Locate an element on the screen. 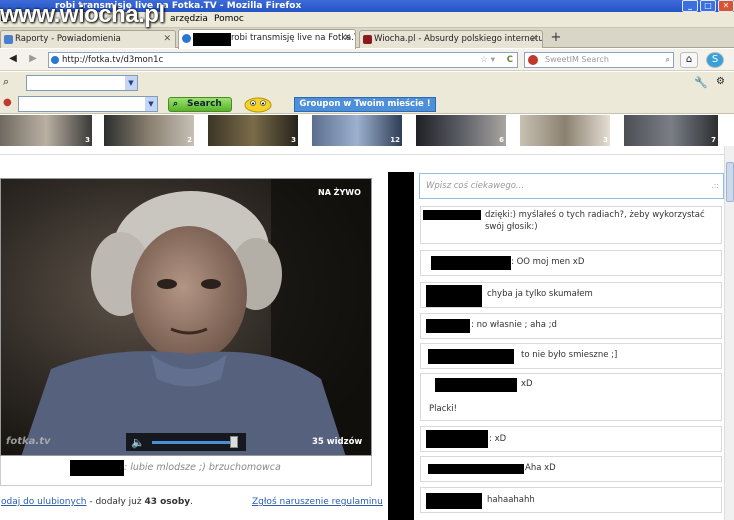 This screenshot has height=520, width=734. chat-text: to nie było smieszne ;] is located at coordinates (569, 355).